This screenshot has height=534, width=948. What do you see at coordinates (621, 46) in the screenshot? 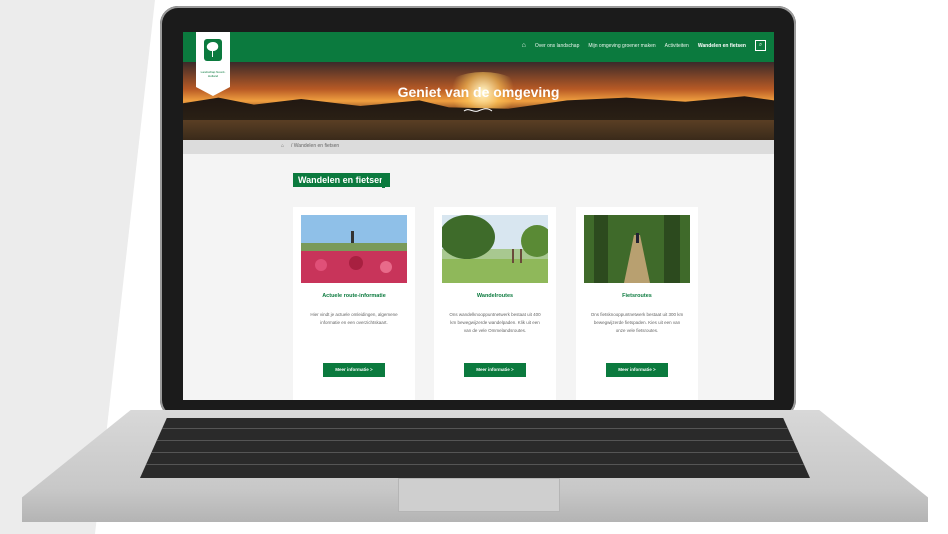
I see `nav-item-mijn-omgeving: Mijn omgeving groener maken` at bounding box center [621, 46].